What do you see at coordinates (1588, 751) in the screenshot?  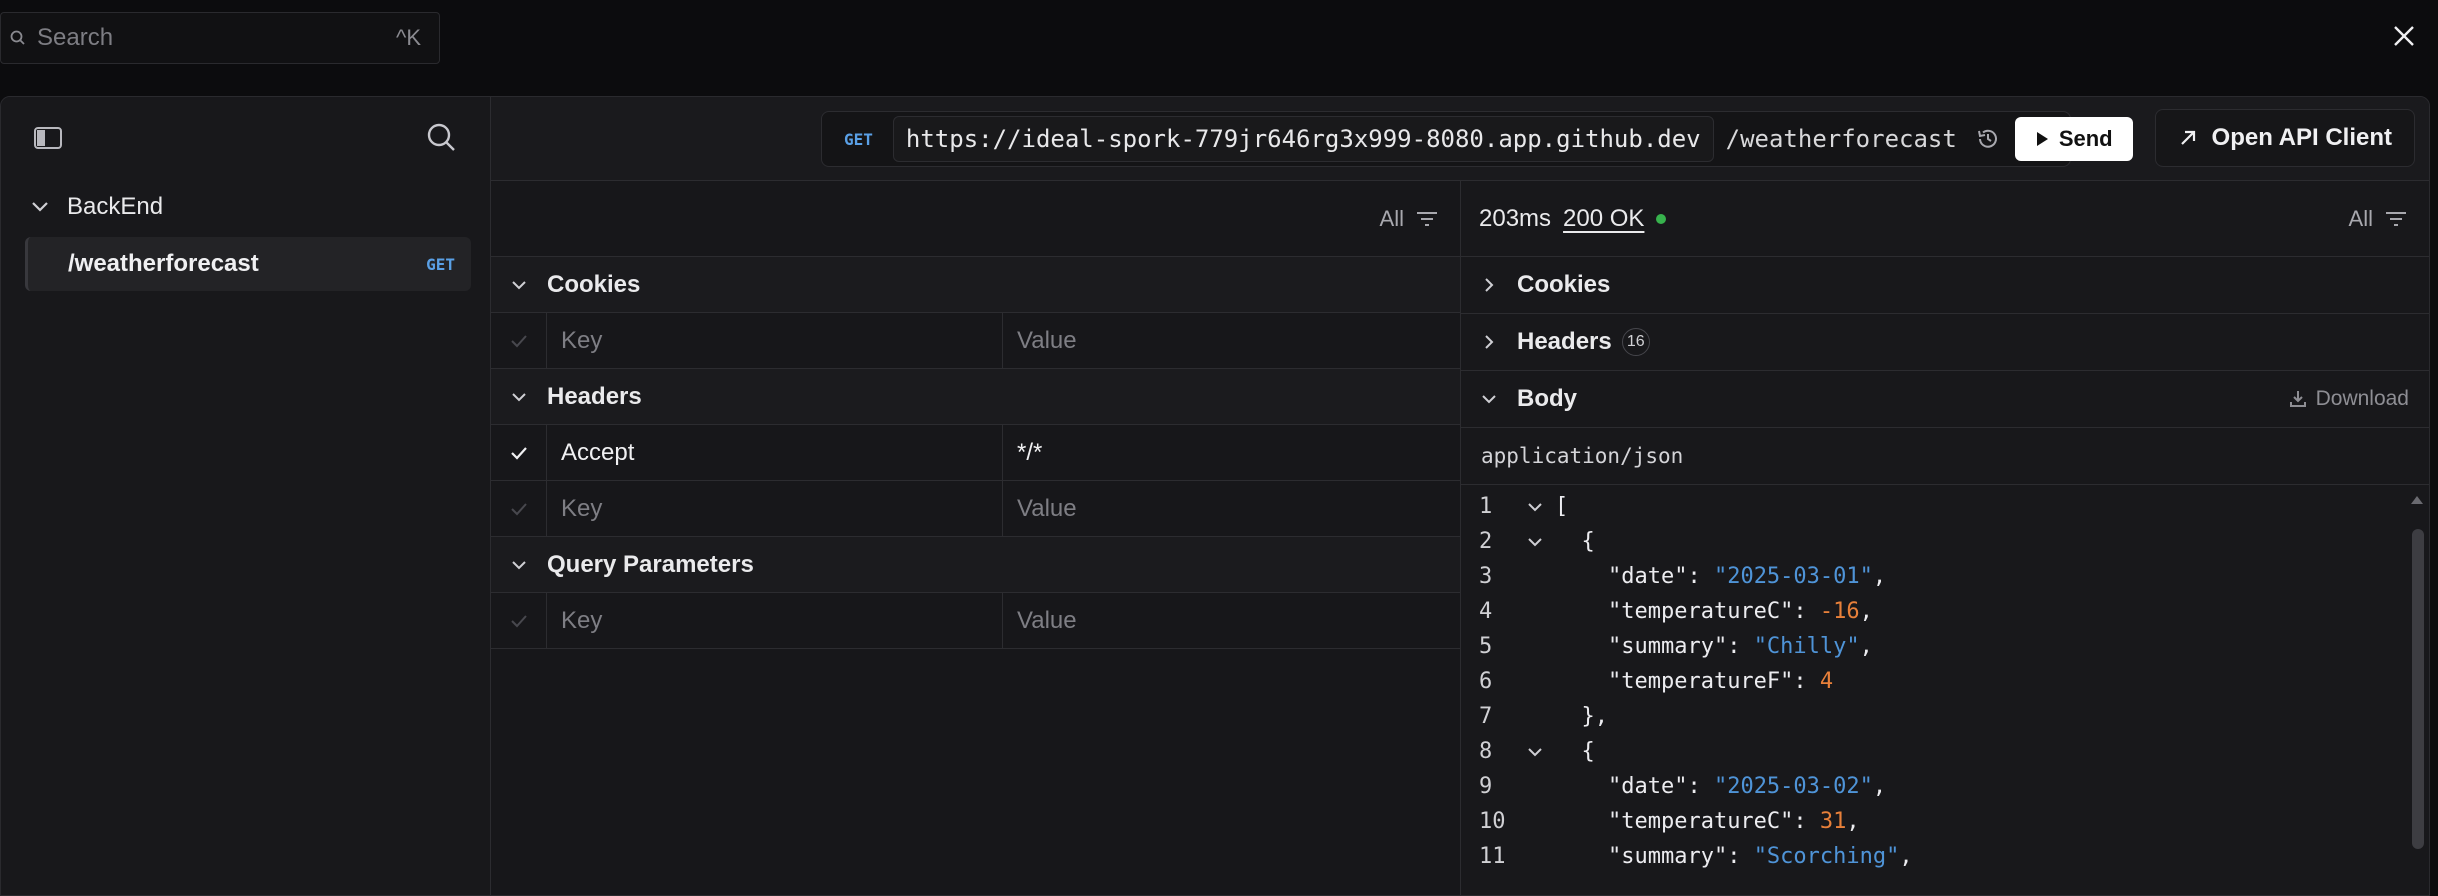 I see `json-token: {` at bounding box center [1588, 751].